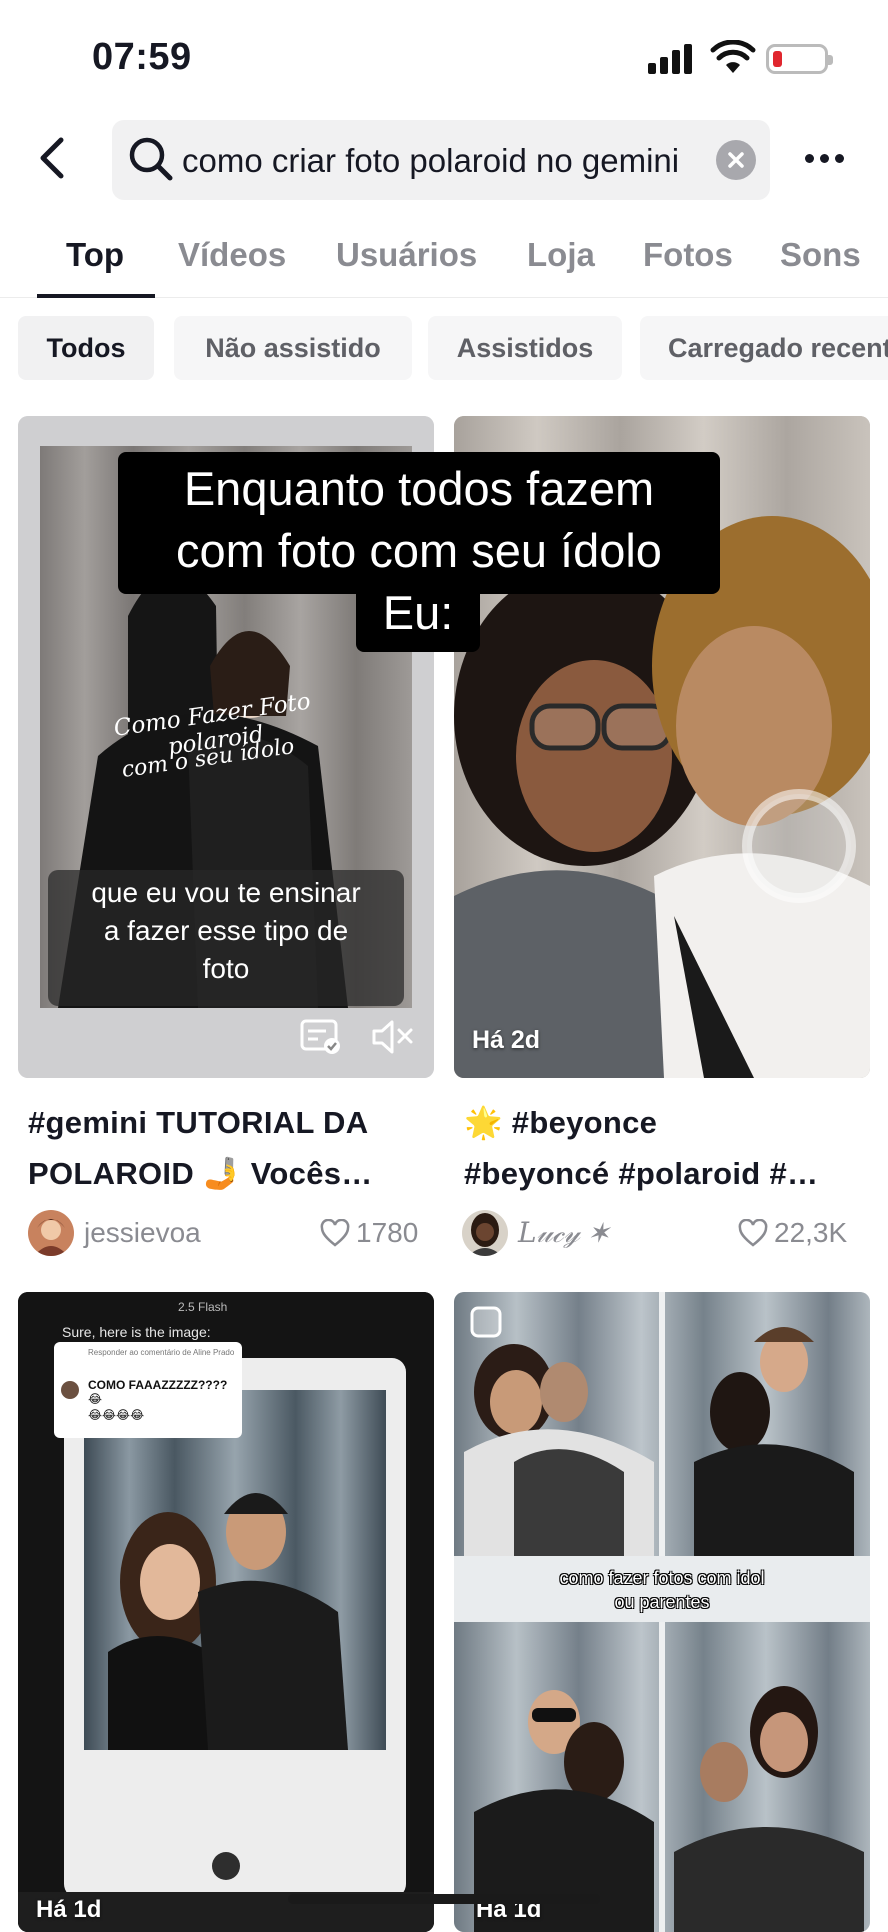  I want to click on results-tabs: Top Vídeos Usuários Loja Fotos Sons, so click(444, 260).